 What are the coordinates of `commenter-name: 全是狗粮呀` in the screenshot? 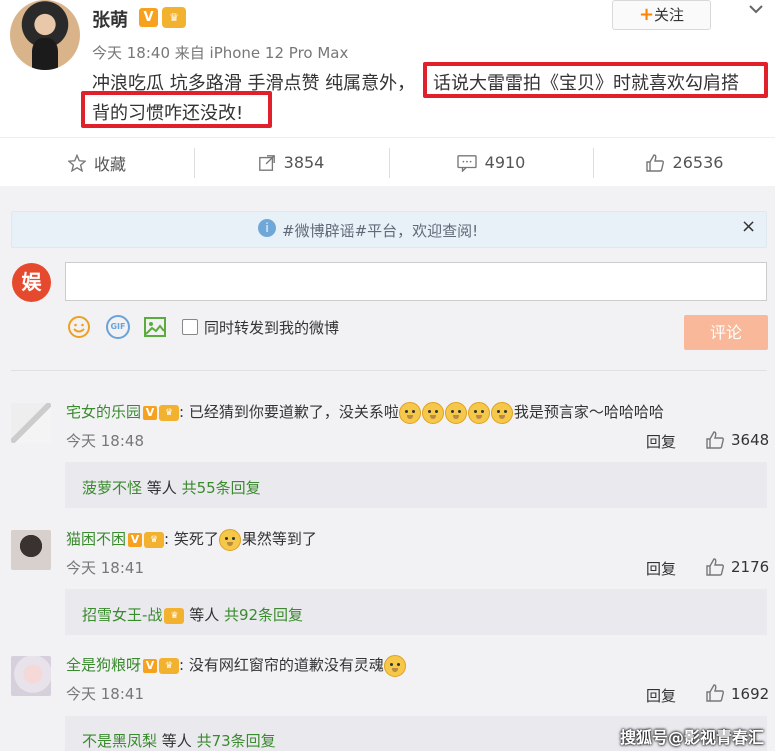 It's located at (103, 665).